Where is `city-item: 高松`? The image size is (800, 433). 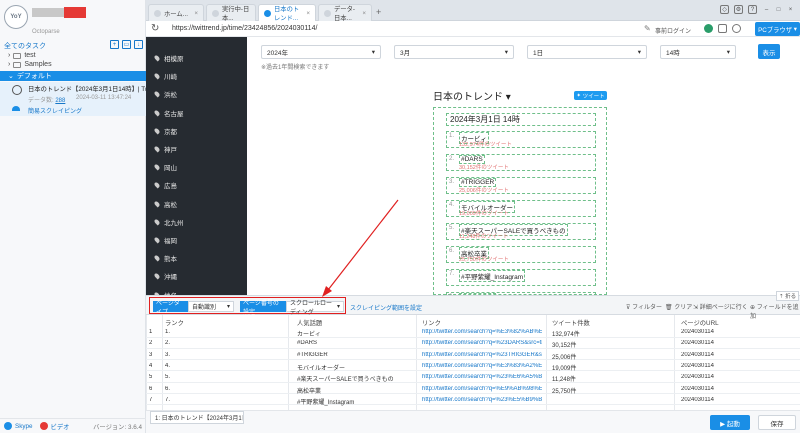
city-item: 高松 is located at coordinates (165, 204).